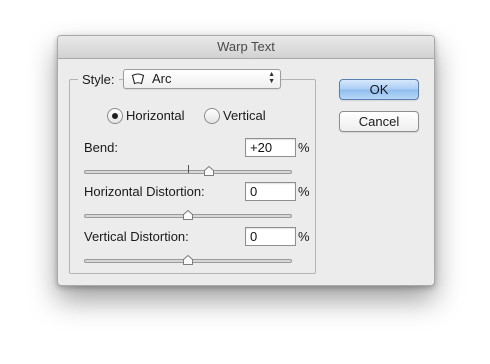  I want to click on vertical-distortion-slider-thumb, so click(188, 260).